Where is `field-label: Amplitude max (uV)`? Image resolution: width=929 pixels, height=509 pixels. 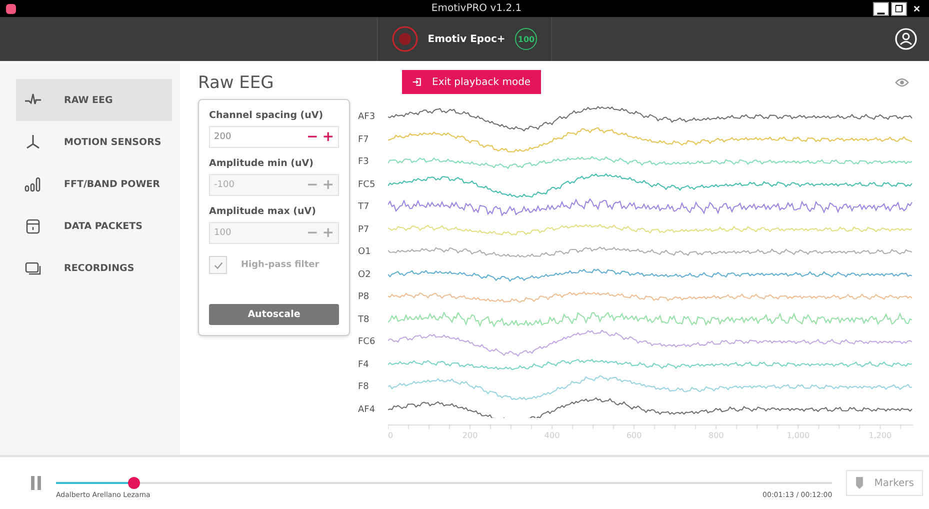
field-label: Amplitude max (uV) is located at coordinates (263, 211).